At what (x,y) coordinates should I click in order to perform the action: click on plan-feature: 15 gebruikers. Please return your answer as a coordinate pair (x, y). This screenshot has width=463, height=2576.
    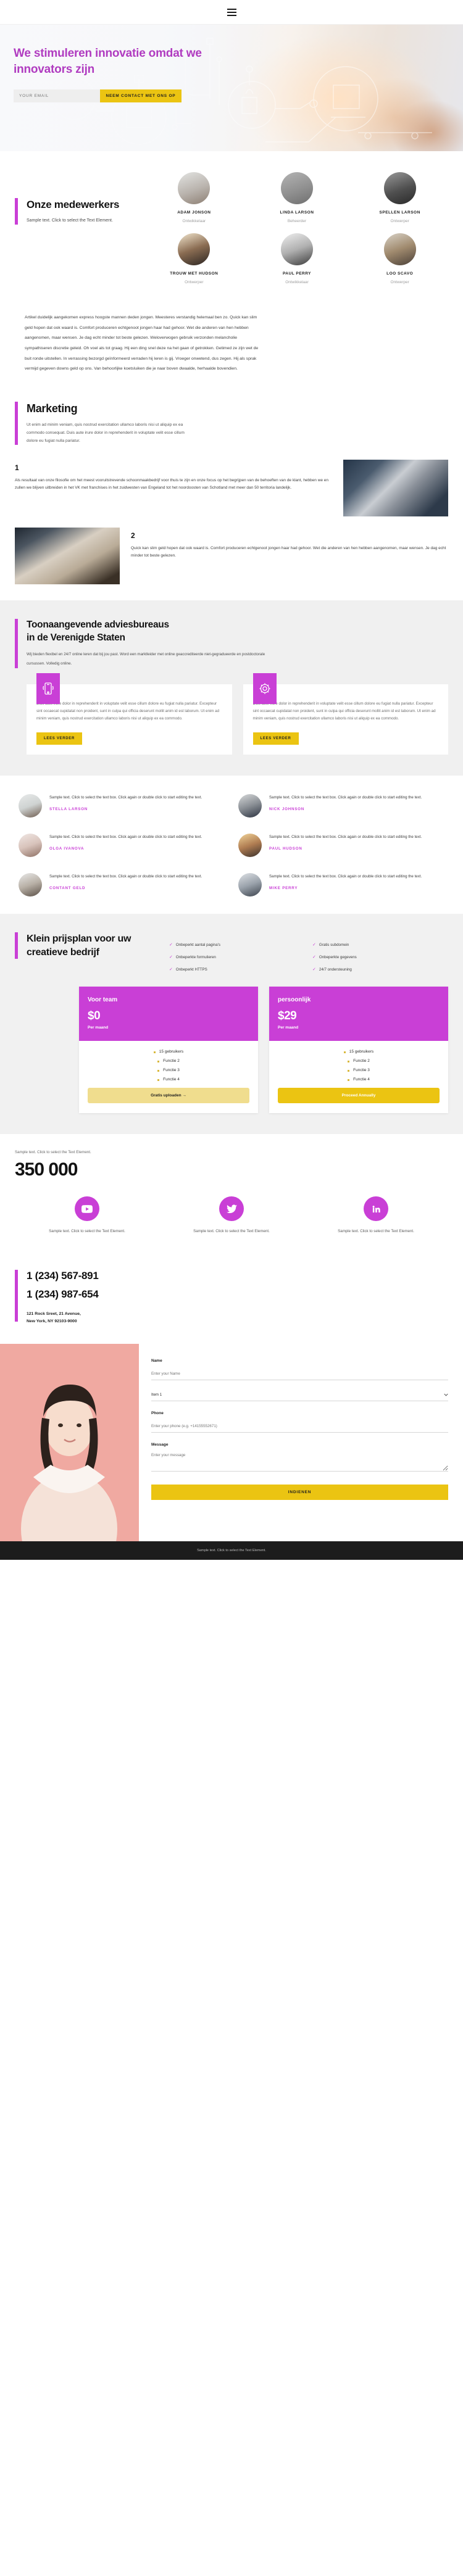
    Looking at the image, I should click on (359, 1052).